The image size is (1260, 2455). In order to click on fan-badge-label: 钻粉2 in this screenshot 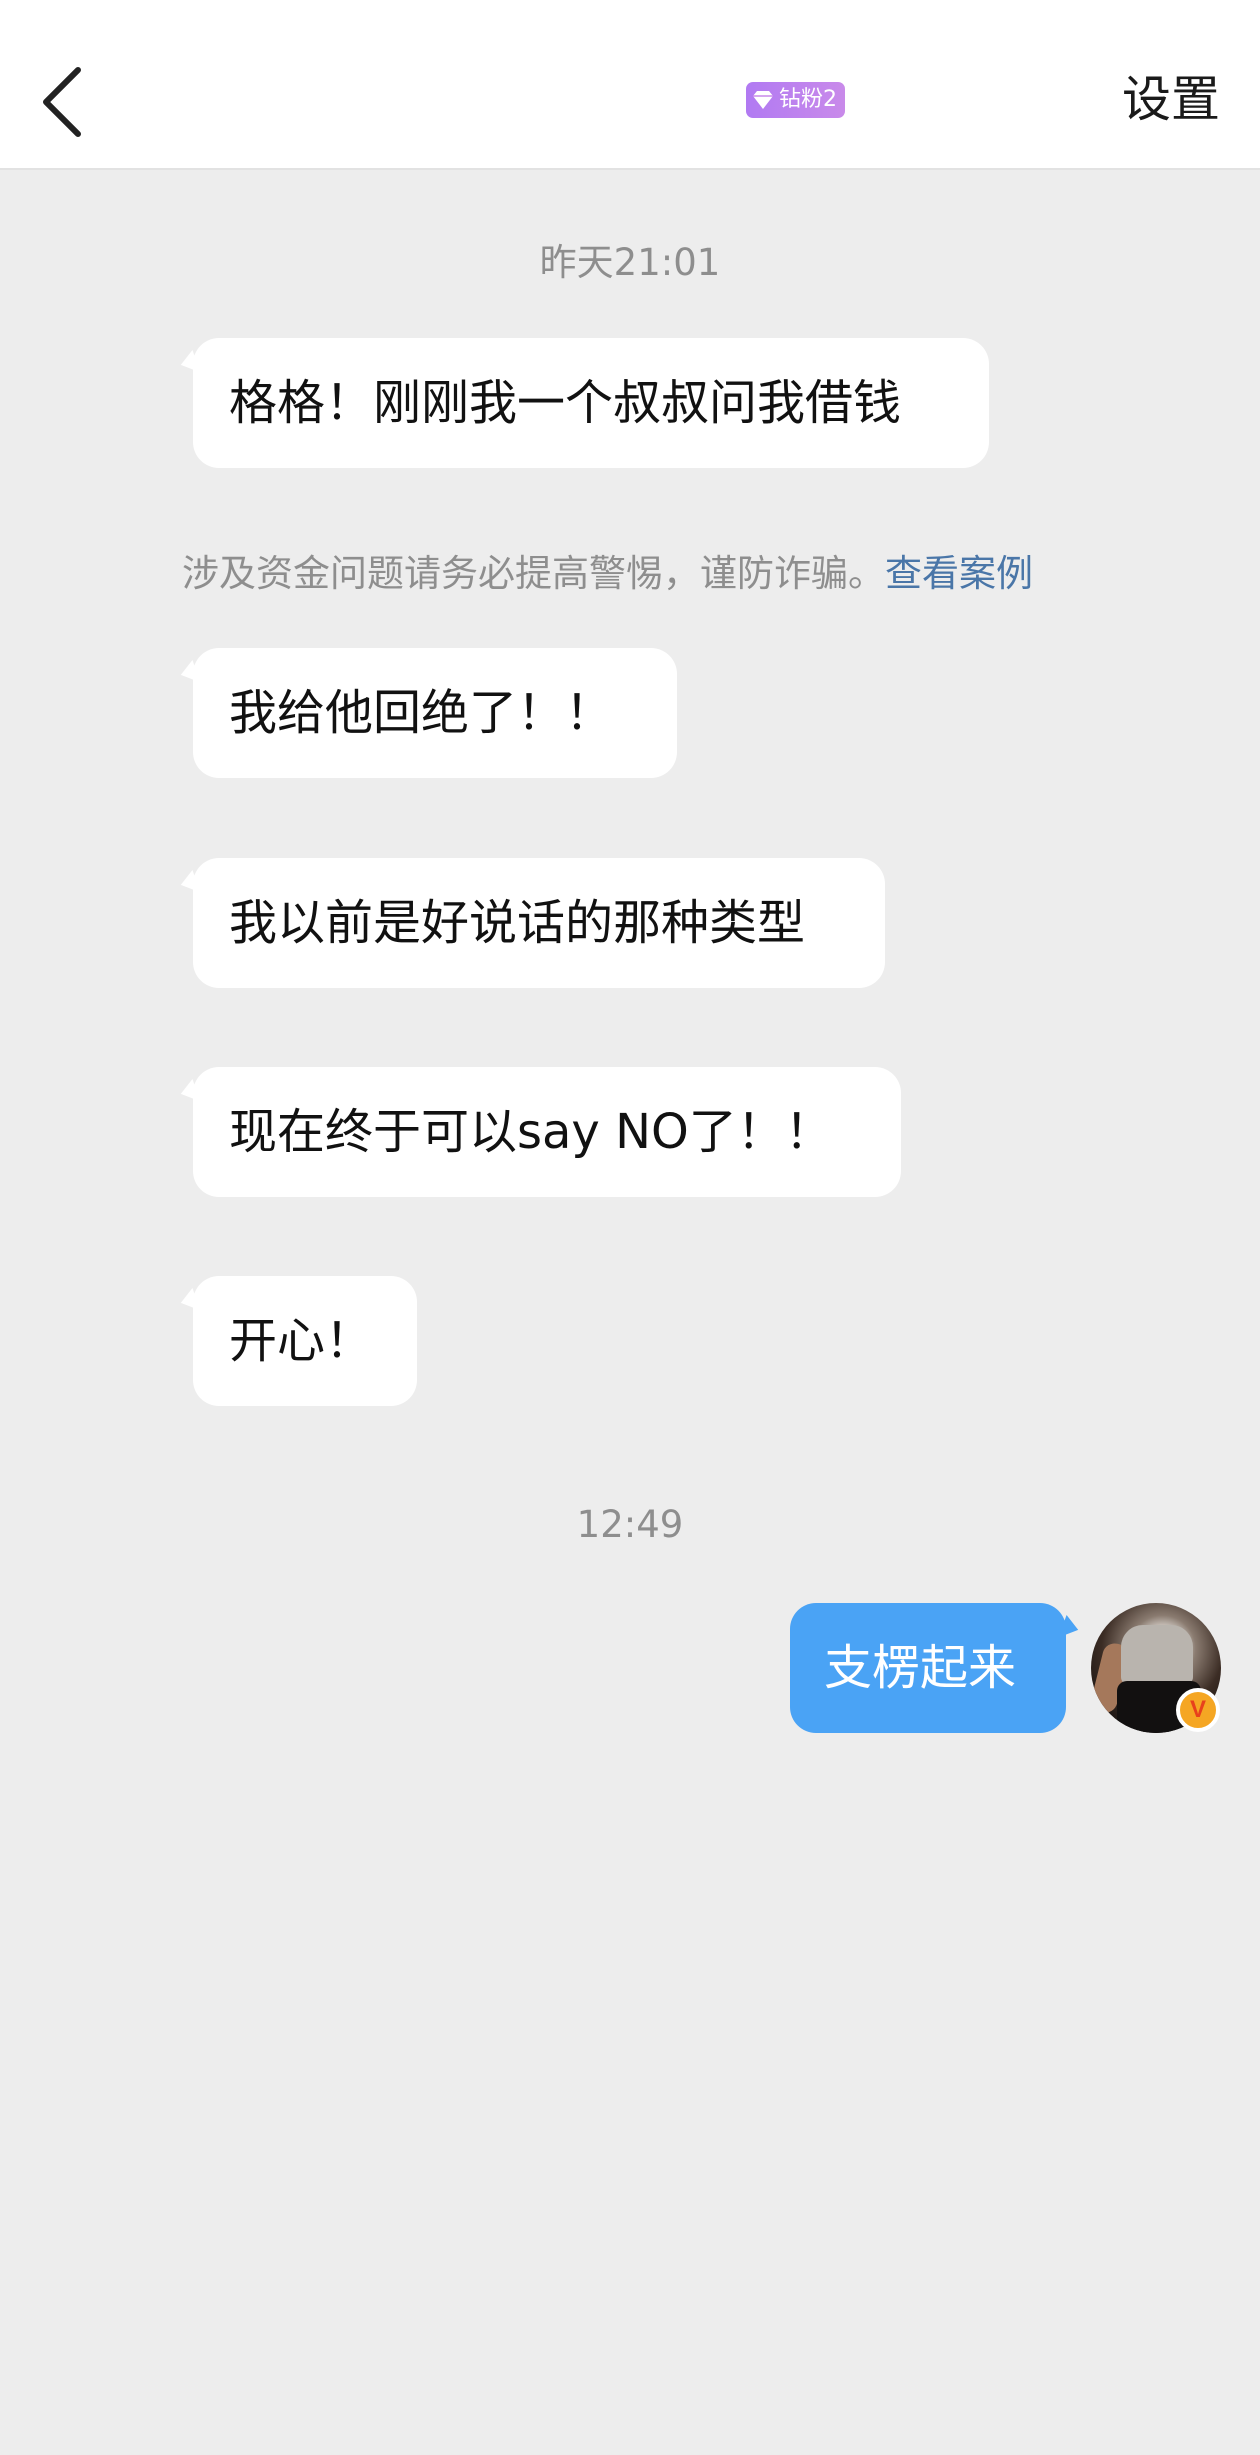, I will do `click(808, 99)`.